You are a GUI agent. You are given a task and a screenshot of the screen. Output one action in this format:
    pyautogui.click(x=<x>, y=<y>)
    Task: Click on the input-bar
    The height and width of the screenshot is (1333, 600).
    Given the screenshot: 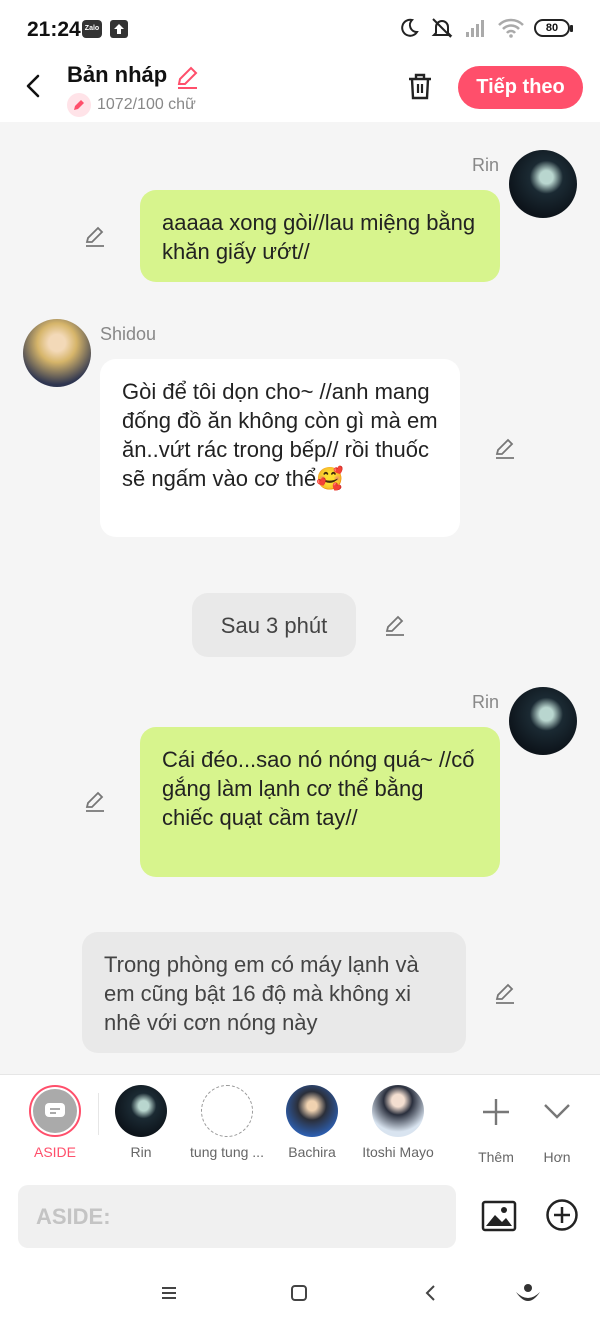 What is the action you would take?
    pyautogui.click(x=300, y=1216)
    